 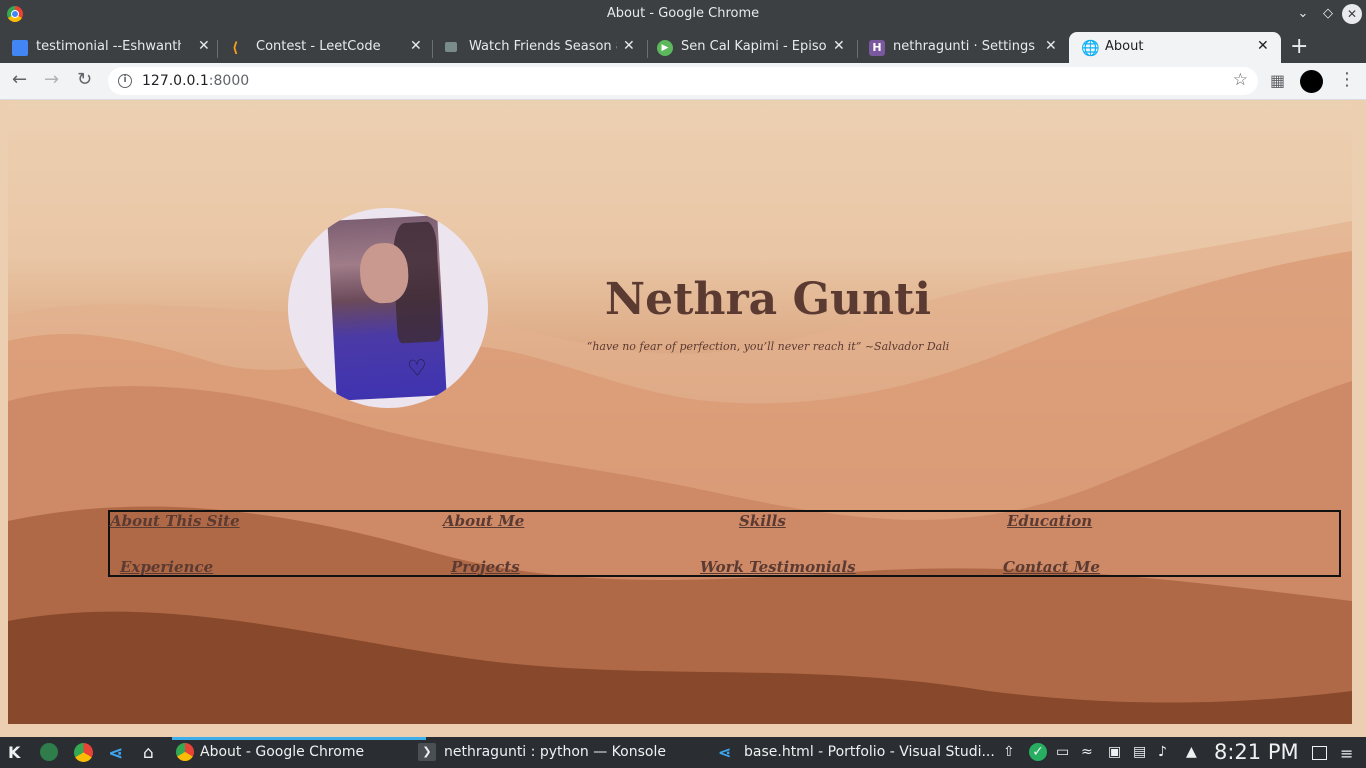 What do you see at coordinates (768, 299) in the screenshot?
I see `page-title: Nethra Gunti` at bounding box center [768, 299].